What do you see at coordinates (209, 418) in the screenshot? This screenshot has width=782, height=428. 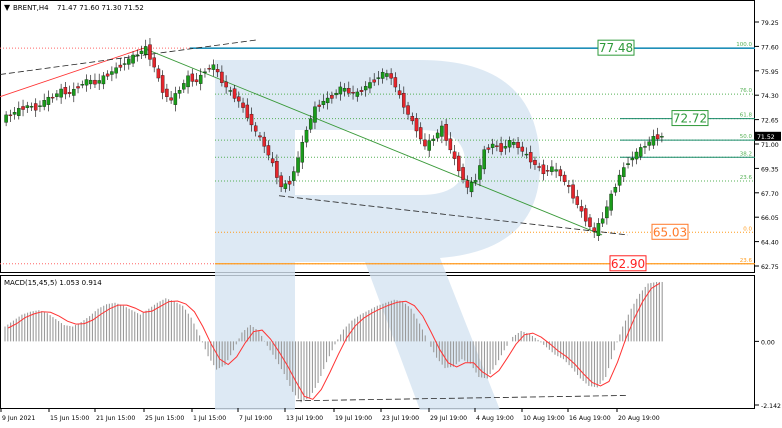 I see `x-tick-label: 1 Jul 15:00` at bounding box center [209, 418].